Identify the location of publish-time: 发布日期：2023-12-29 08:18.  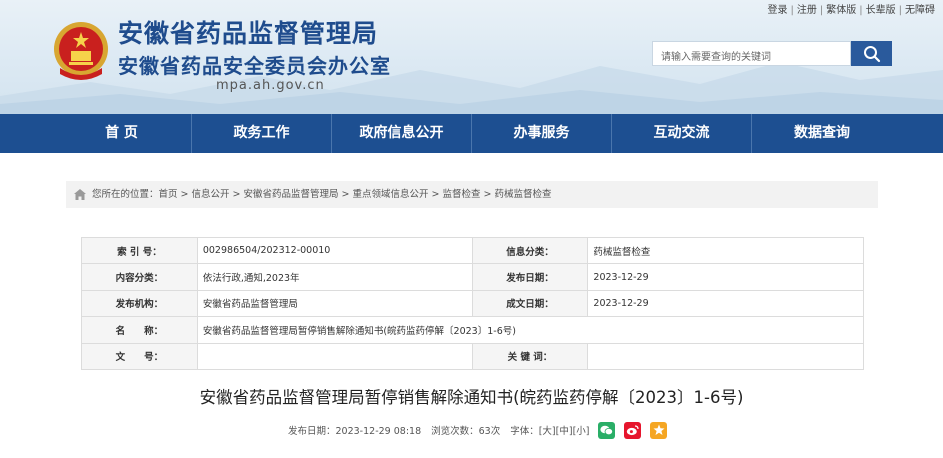
(355, 431).